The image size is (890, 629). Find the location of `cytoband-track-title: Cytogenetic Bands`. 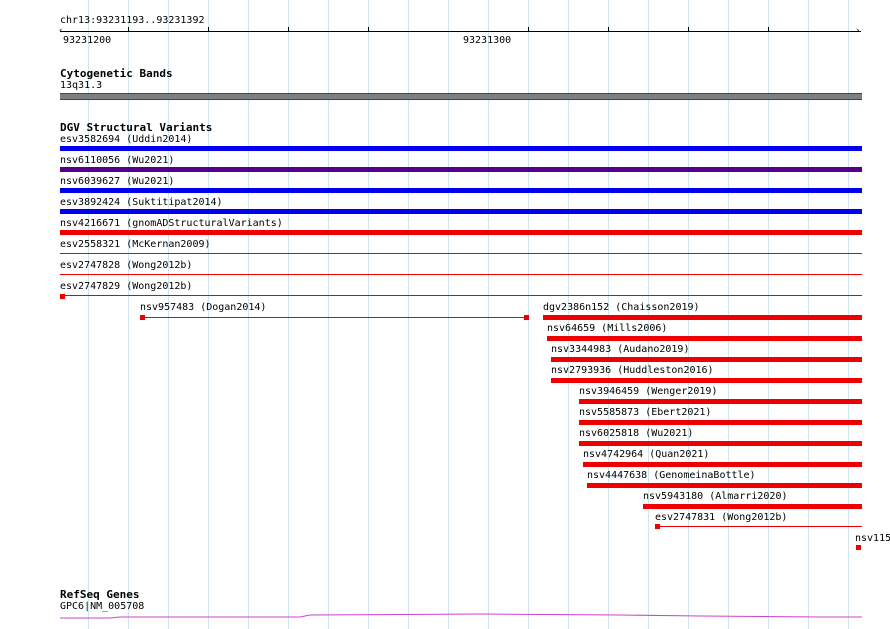

cytoband-track-title: Cytogenetic Bands is located at coordinates (116, 73).